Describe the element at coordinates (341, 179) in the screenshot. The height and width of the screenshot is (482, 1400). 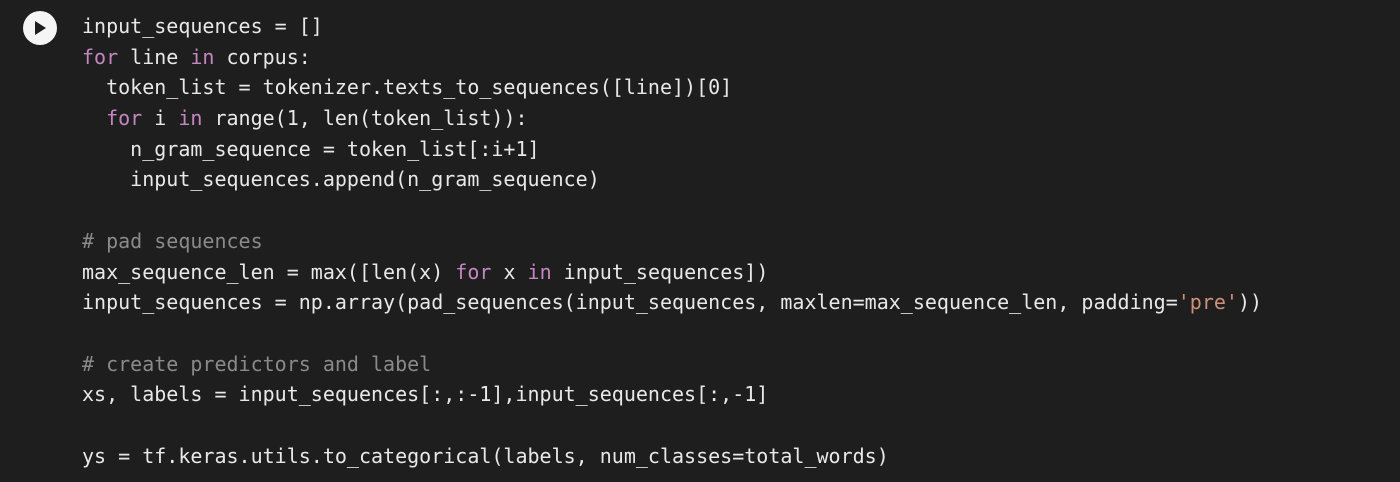
I see `code-token: input_sequences.append(n_gram_sequence)` at that location.